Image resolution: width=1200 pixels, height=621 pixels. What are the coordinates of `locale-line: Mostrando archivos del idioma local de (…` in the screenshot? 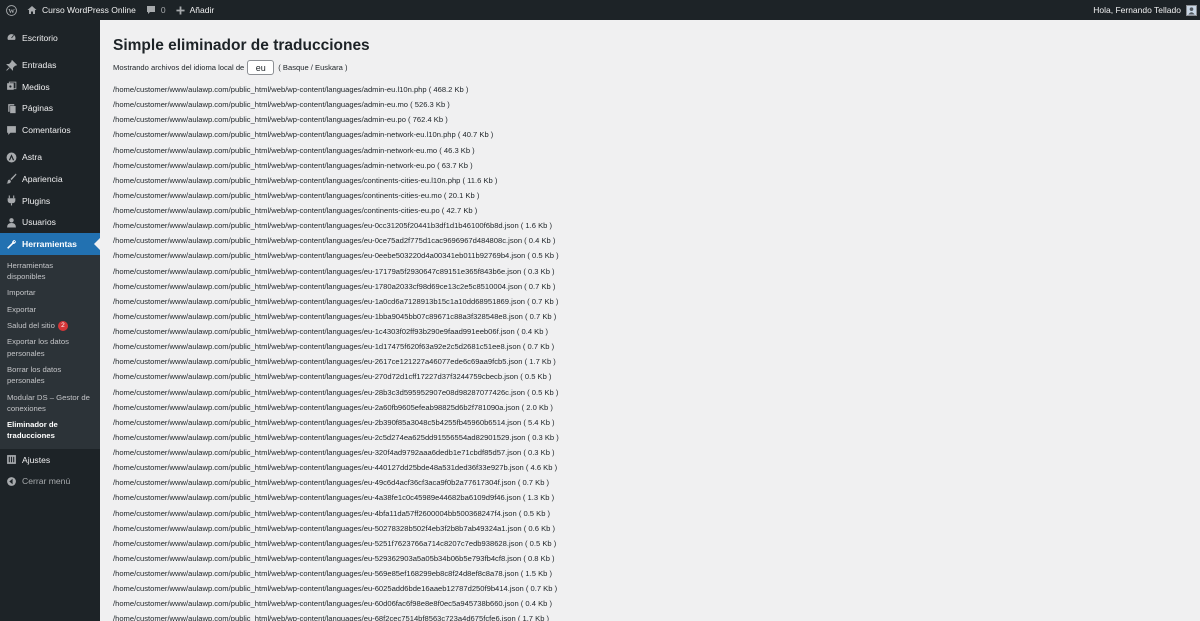 It's located at (656, 67).